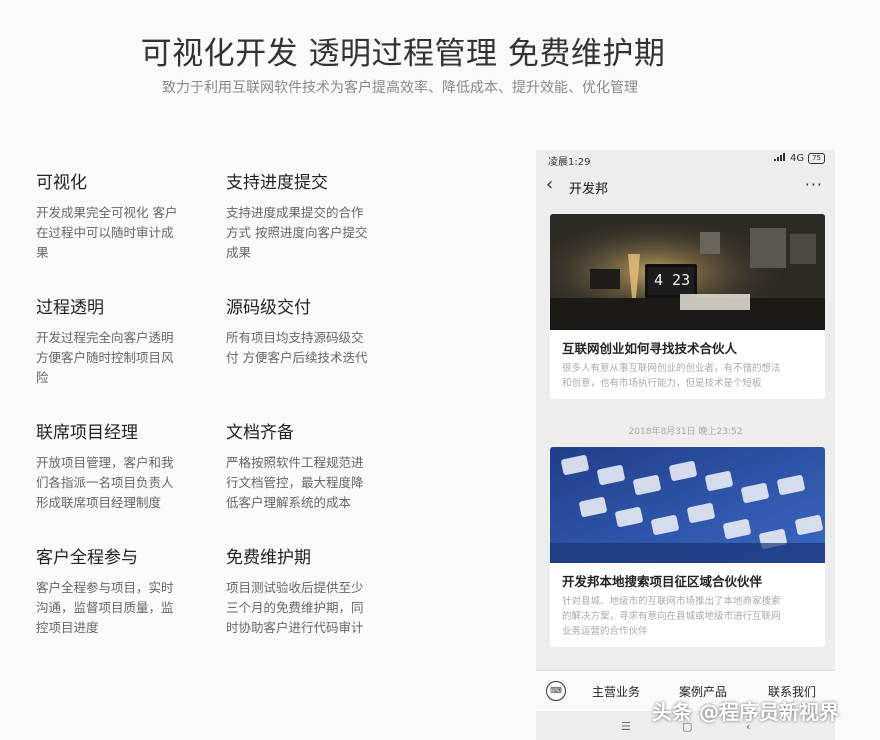 The height and width of the screenshot is (740, 880). I want to click on feature-line: 控项目进度, so click(67, 627).